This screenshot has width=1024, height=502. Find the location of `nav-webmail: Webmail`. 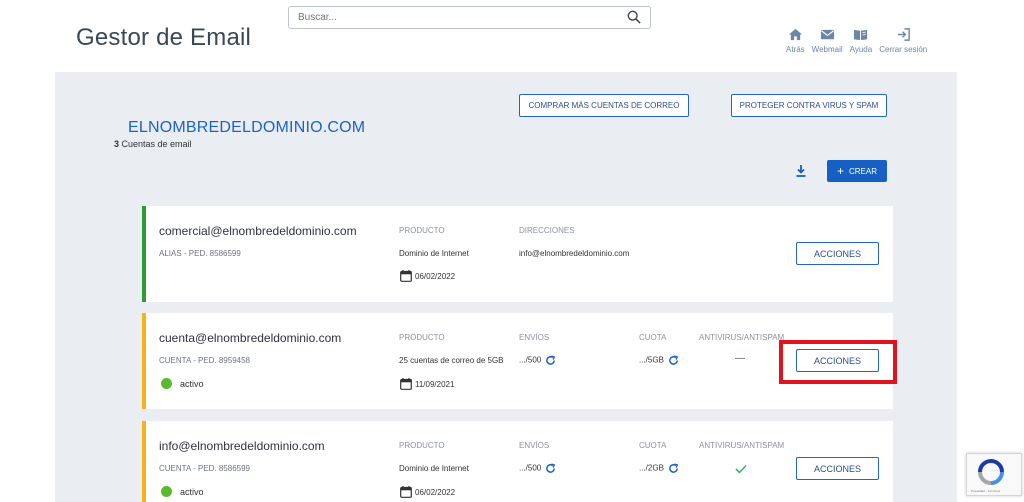

nav-webmail: Webmail is located at coordinates (827, 40).